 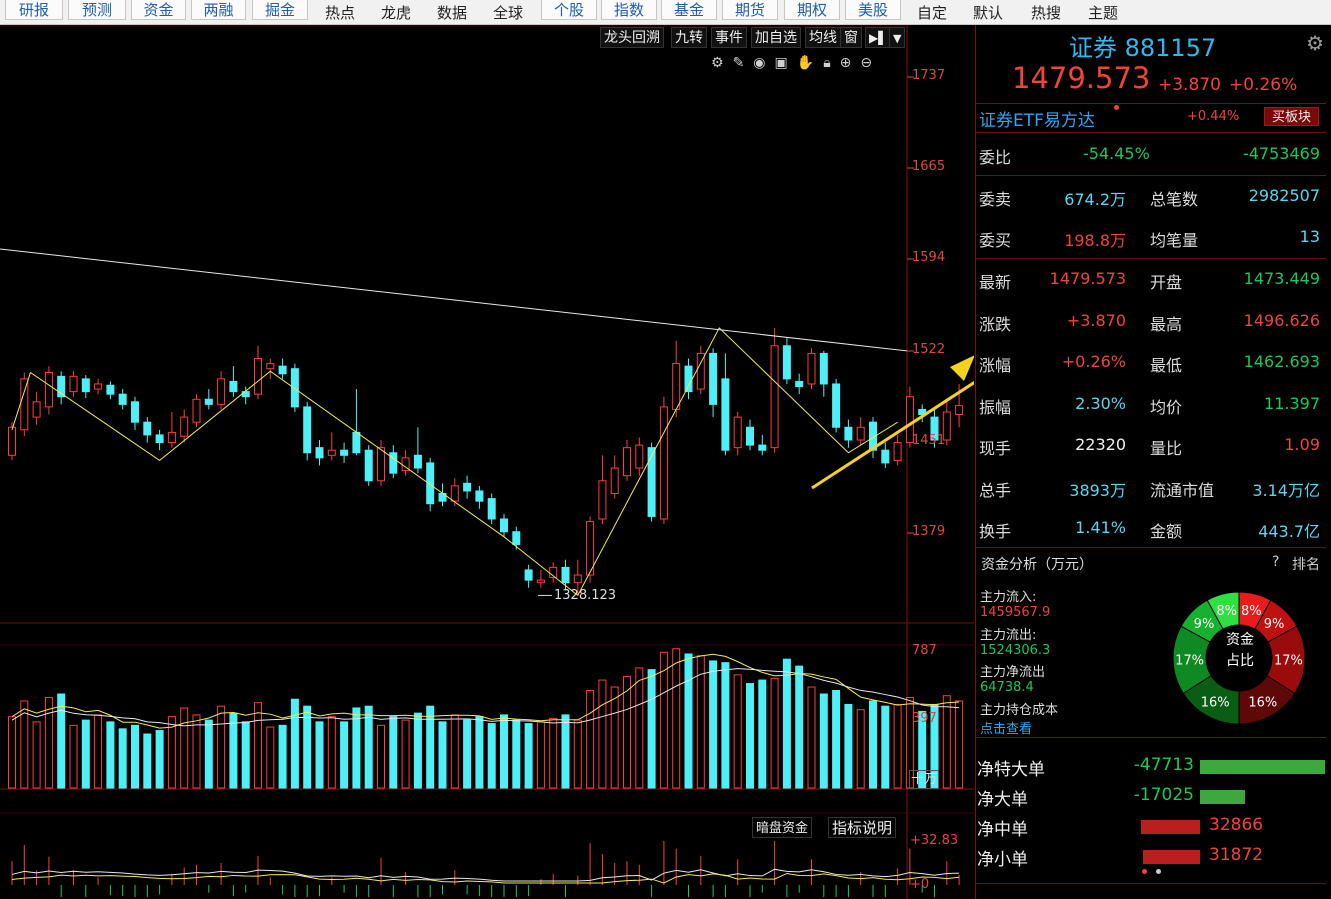 What do you see at coordinates (862, 827) in the screenshot?
I see `indicator-help-button: 指标说明` at bounding box center [862, 827].